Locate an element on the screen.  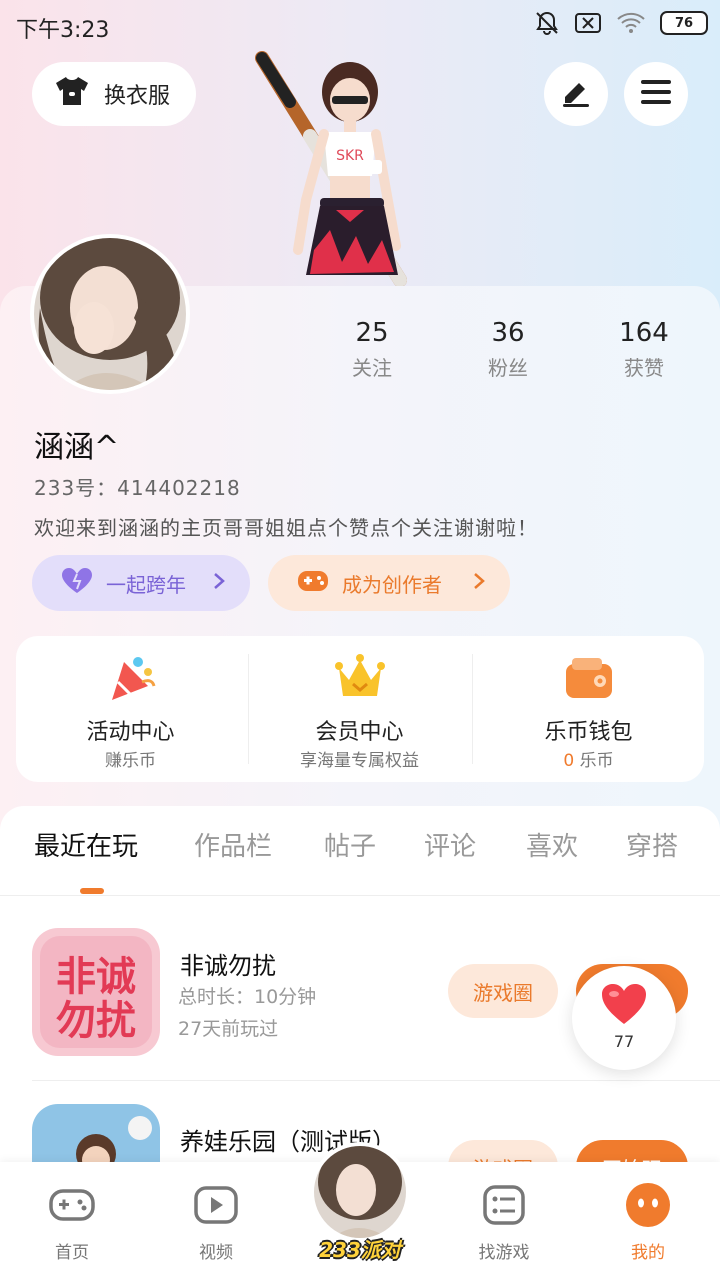
game-duration: 总时长：10分钟 is located at coordinates (247, 997).